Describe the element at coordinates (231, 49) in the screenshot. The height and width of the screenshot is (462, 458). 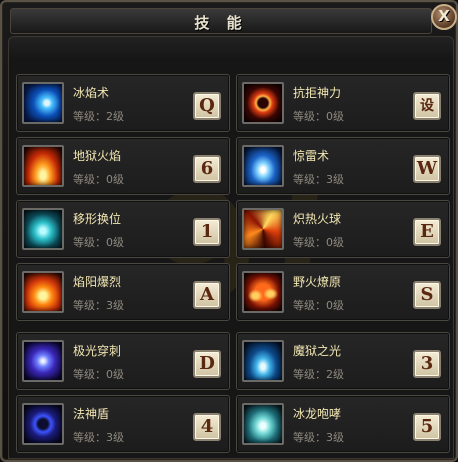
I see `panel-header` at that location.